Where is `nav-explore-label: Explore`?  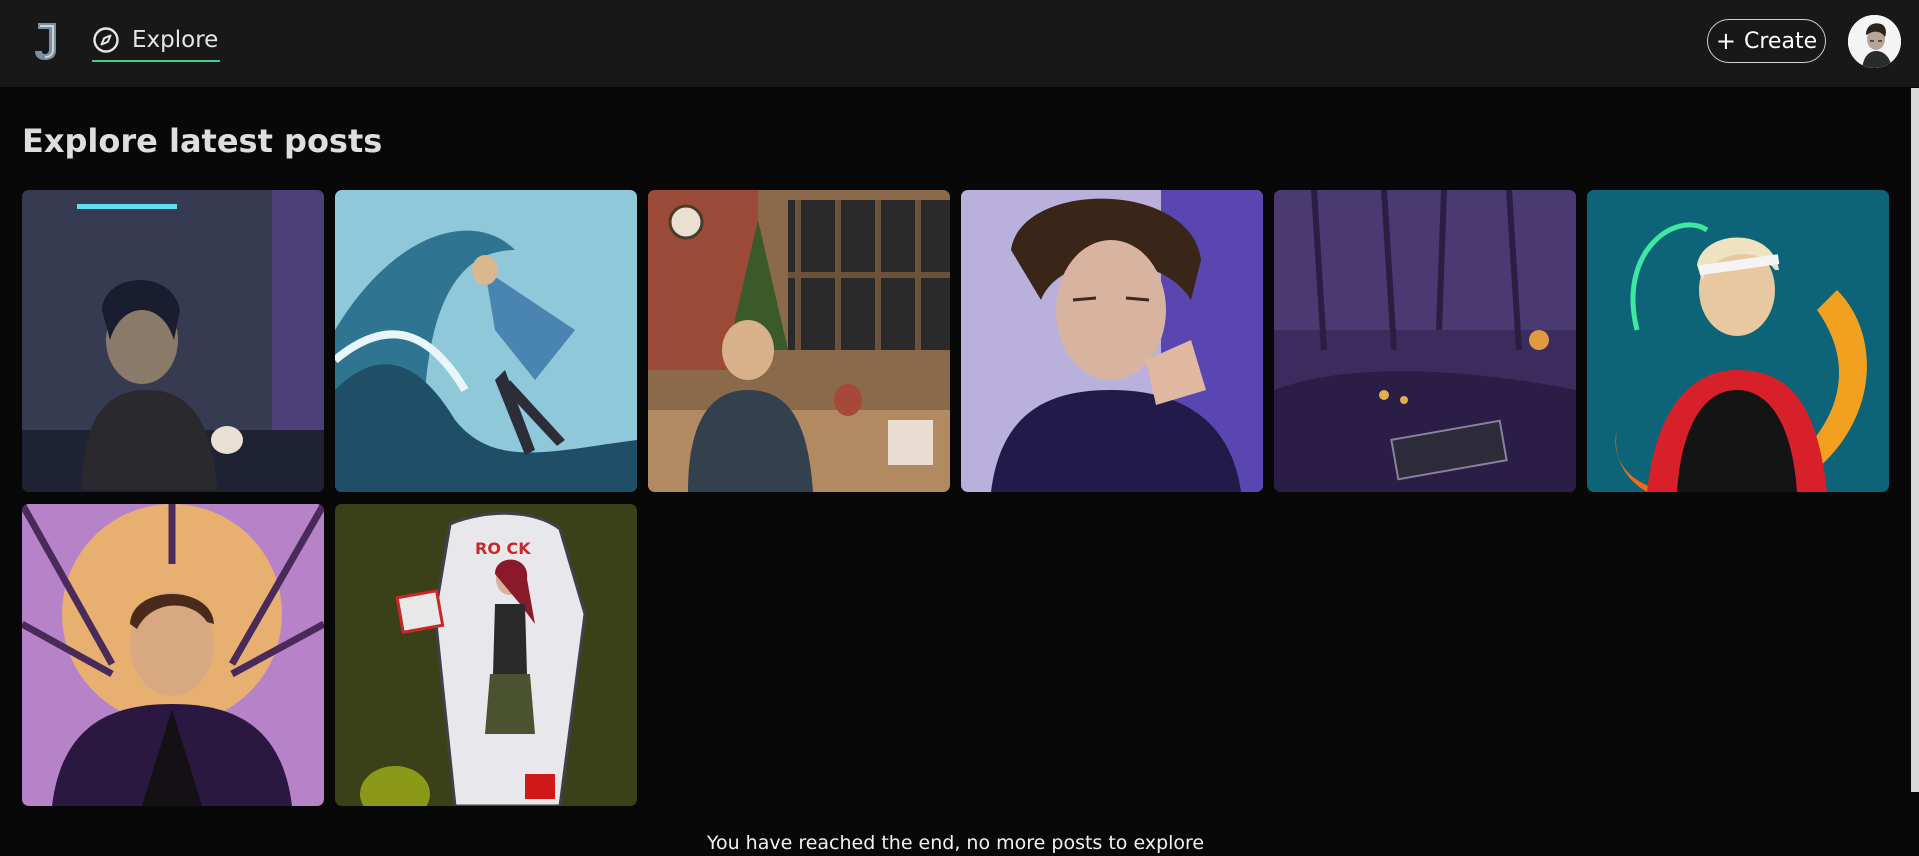 nav-explore-label: Explore is located at coordinates (175, 40).